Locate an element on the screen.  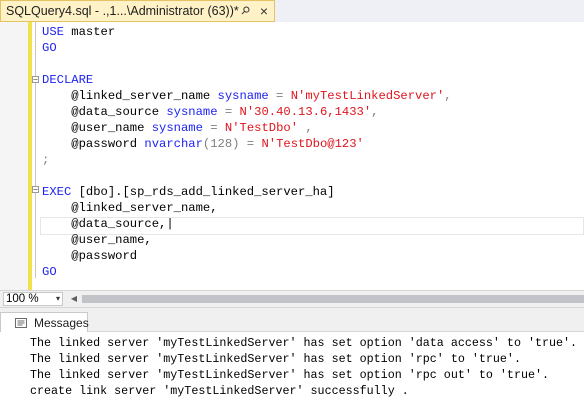
code-line: @linked_server_name, is located at coordinates (130, 208).